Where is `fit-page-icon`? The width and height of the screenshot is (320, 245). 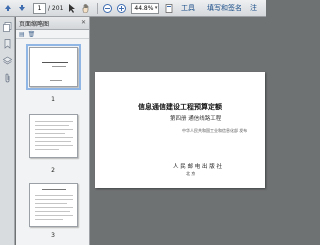
fit-page-icon is located at coordinates (169, 8).